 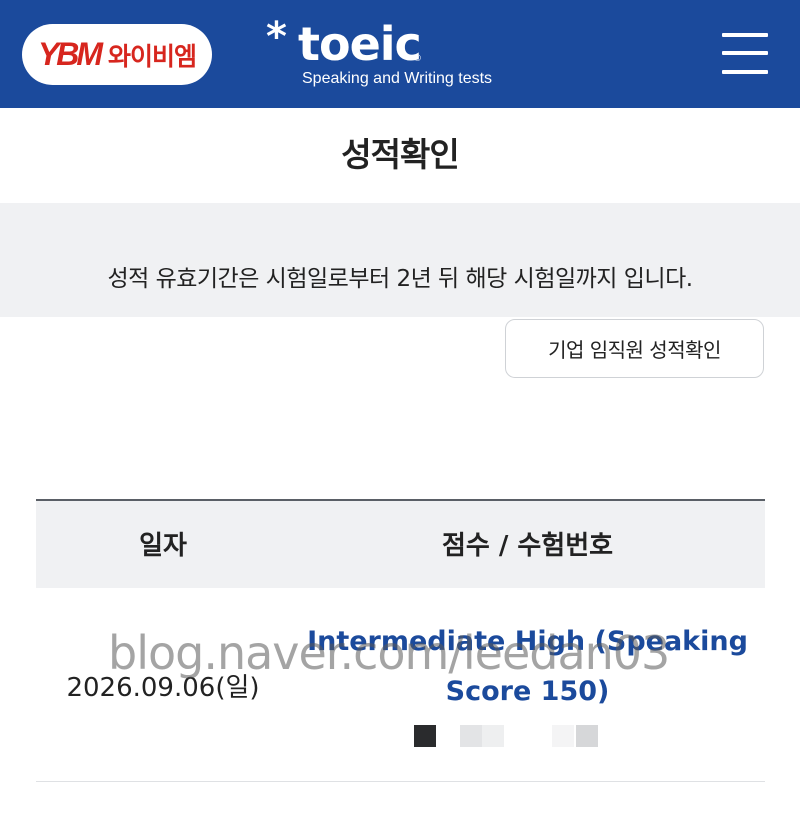 What do you see at coordinates (400, 260) in the screenshot?
I see `validity-notice: 성적 유효기간은 시험일로부터 2년 뒤 해당 시험일까지 입니다.` at bounding box center [400, 260].